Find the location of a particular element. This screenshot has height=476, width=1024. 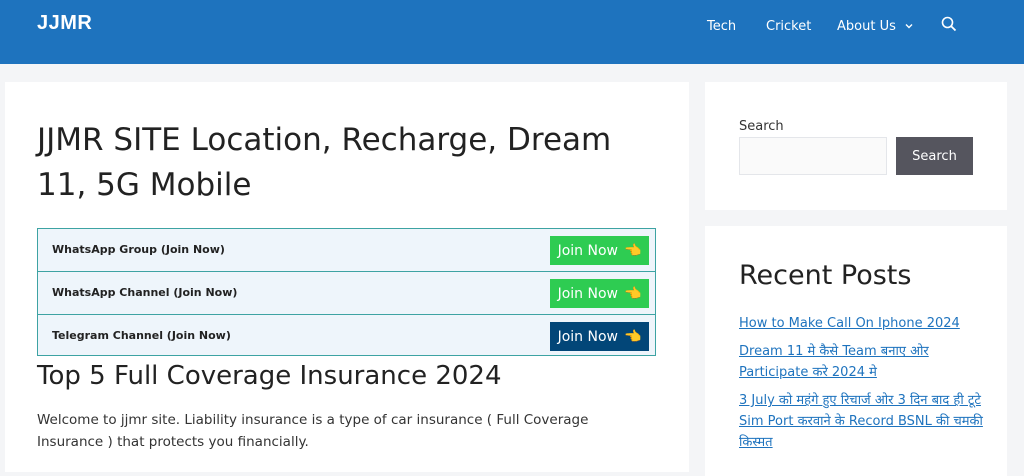

join-row-whatsapp-channel: WhatsApp Channel (Join Now) Join Now 👈 is located at coordinates (346, 293).